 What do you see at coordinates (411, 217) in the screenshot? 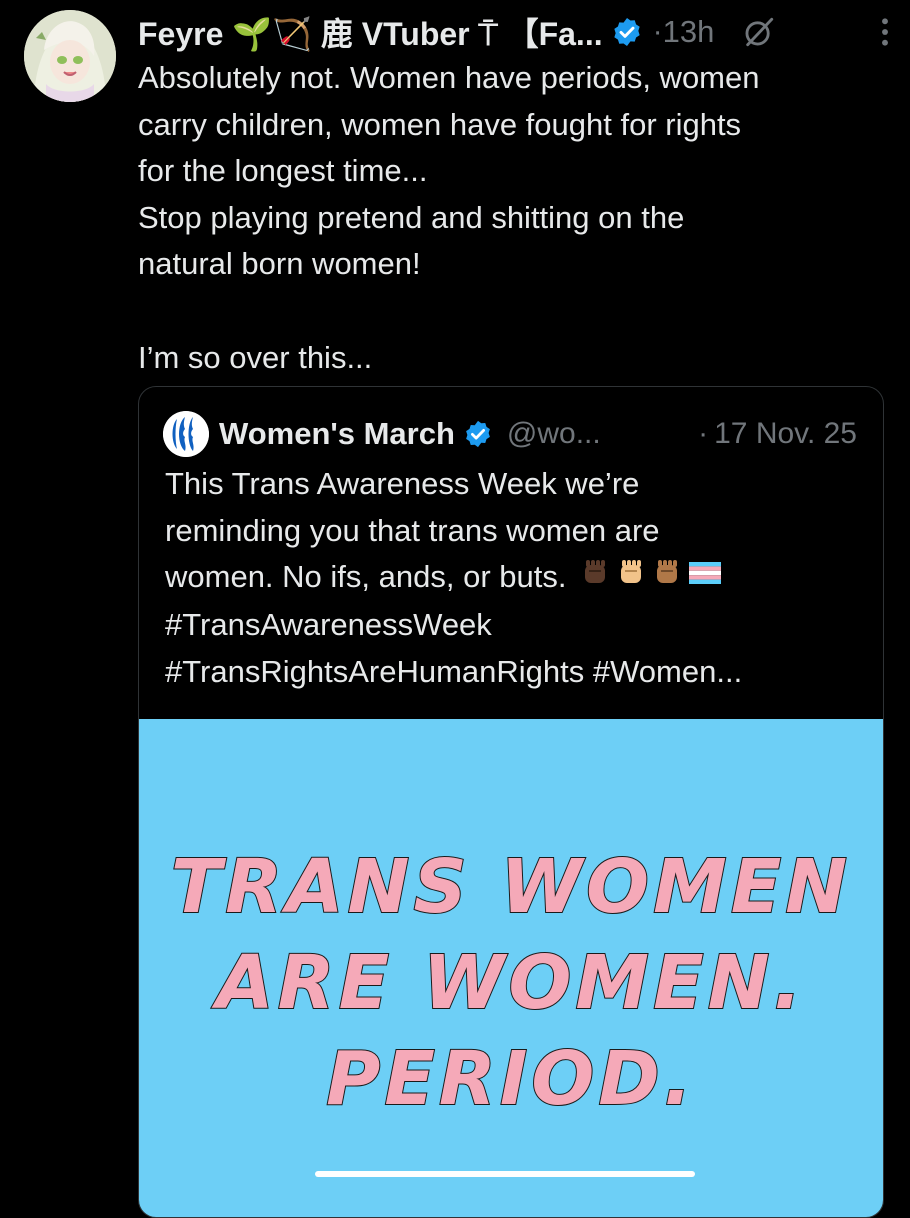
I see `post-text-line: Stop playing pretend and shitting on the` at bounding box center [411, 217].